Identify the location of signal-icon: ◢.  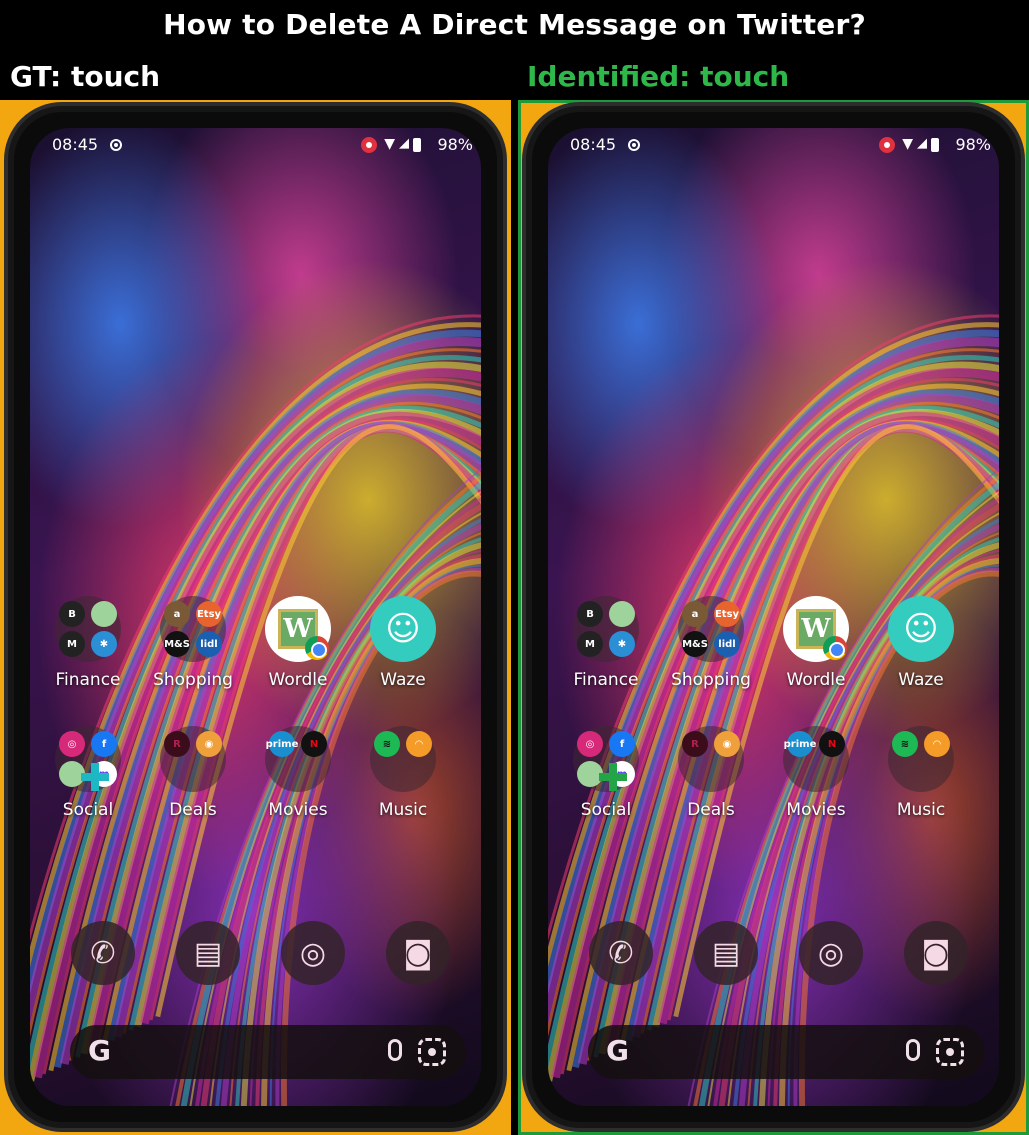
(404, 143).